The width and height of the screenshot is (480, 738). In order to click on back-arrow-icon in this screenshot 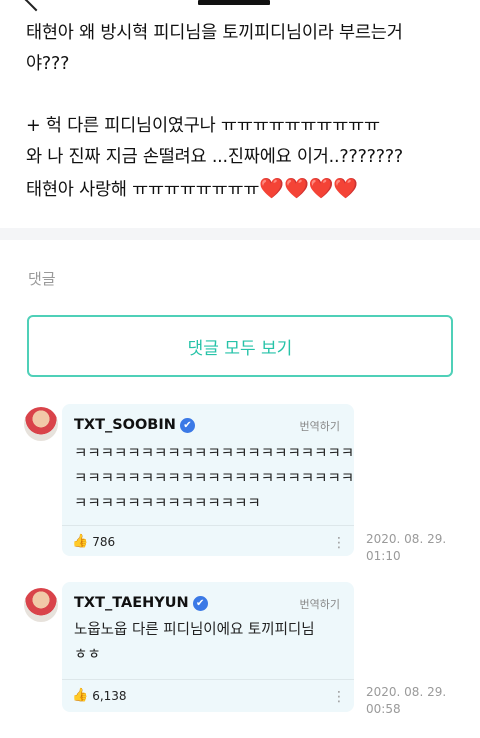, I will do `click(36, 6)`.